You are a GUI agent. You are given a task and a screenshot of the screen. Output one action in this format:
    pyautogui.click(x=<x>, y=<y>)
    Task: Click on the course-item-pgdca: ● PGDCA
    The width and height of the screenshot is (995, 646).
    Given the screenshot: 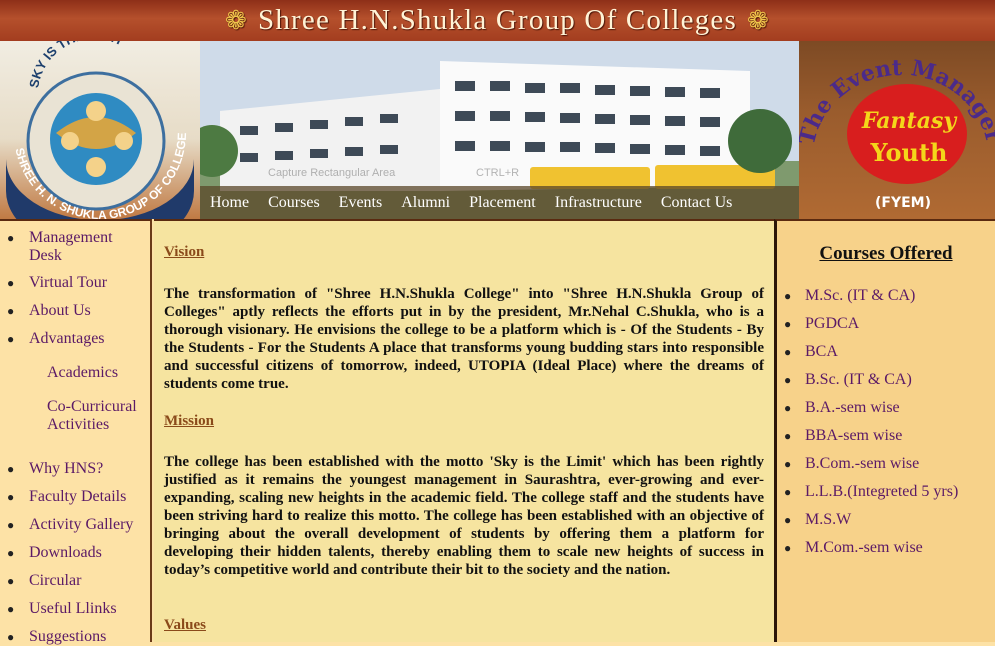 What is the action you would take?
    pyautogui.click(x=821, y=324)
    